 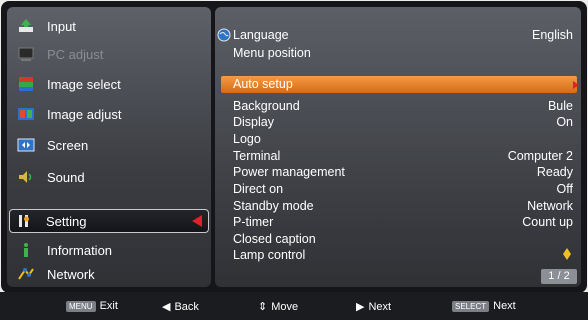 I want to click on menu-row-power-management: Power management Ready, so click(x=403, y=172).